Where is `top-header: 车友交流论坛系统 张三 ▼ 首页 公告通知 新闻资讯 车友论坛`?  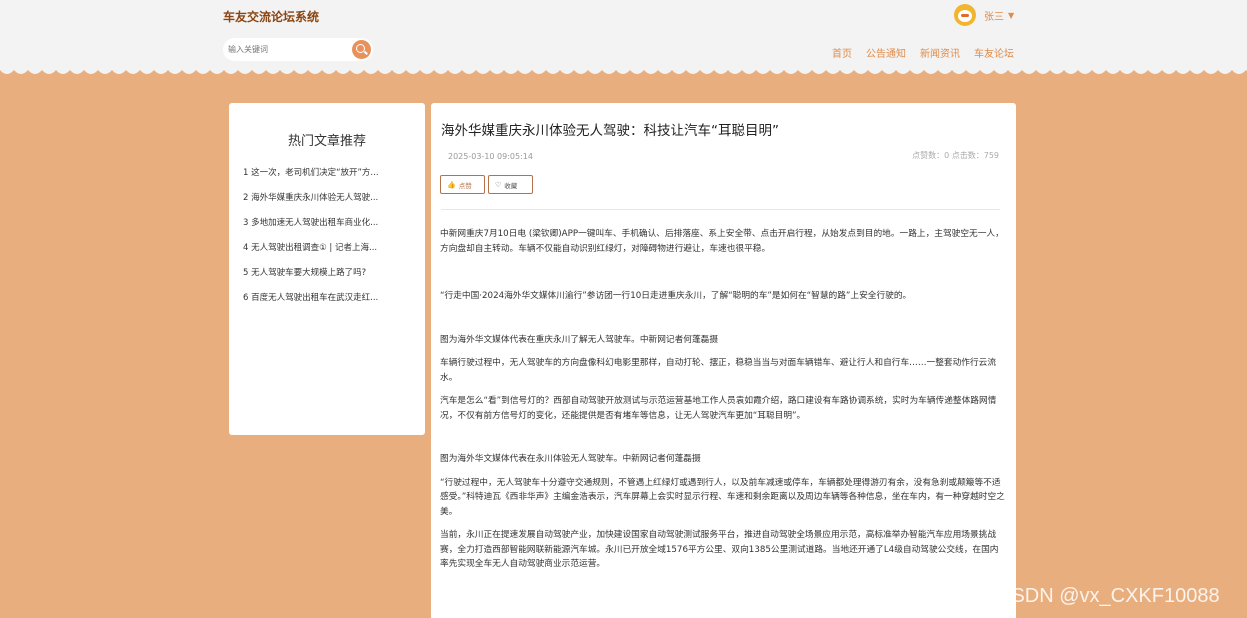 top-header: 车友交流论坛系统 张三 ▼ 首页 公告通知 新闻资讯 车友论坛 is located at coordinates (623, 35).